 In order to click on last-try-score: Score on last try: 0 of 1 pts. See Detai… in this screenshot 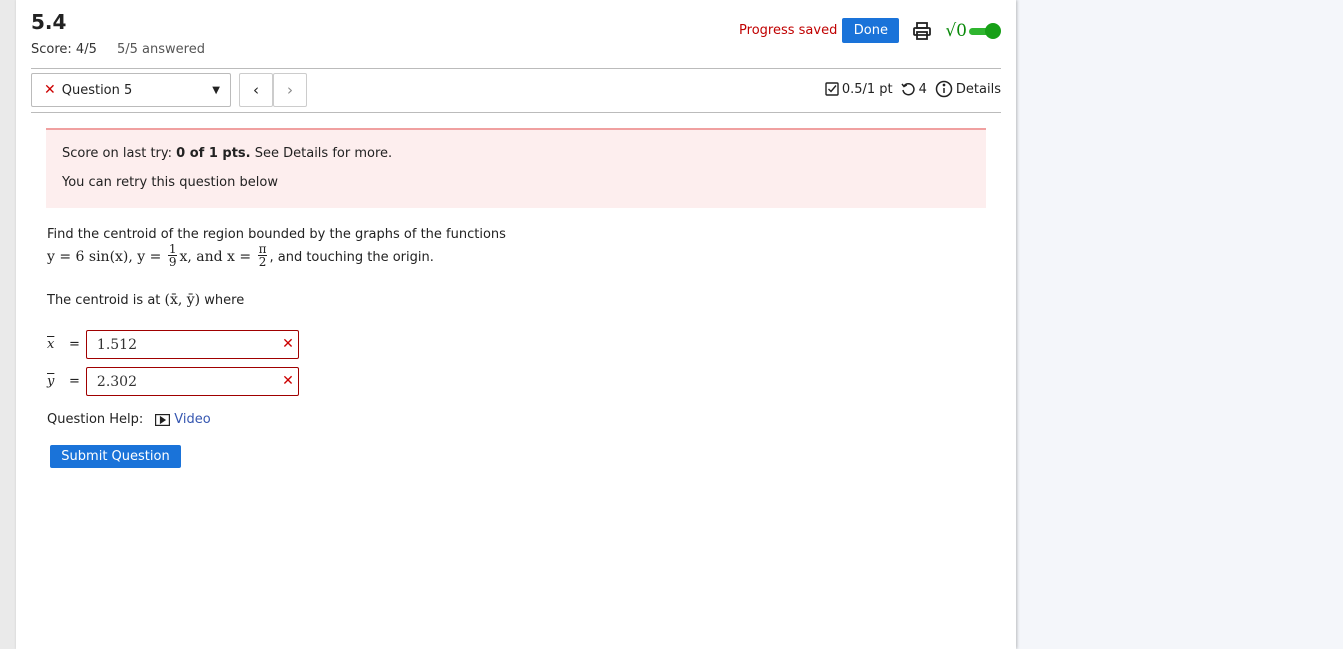, I will do `click(227, 153)`.